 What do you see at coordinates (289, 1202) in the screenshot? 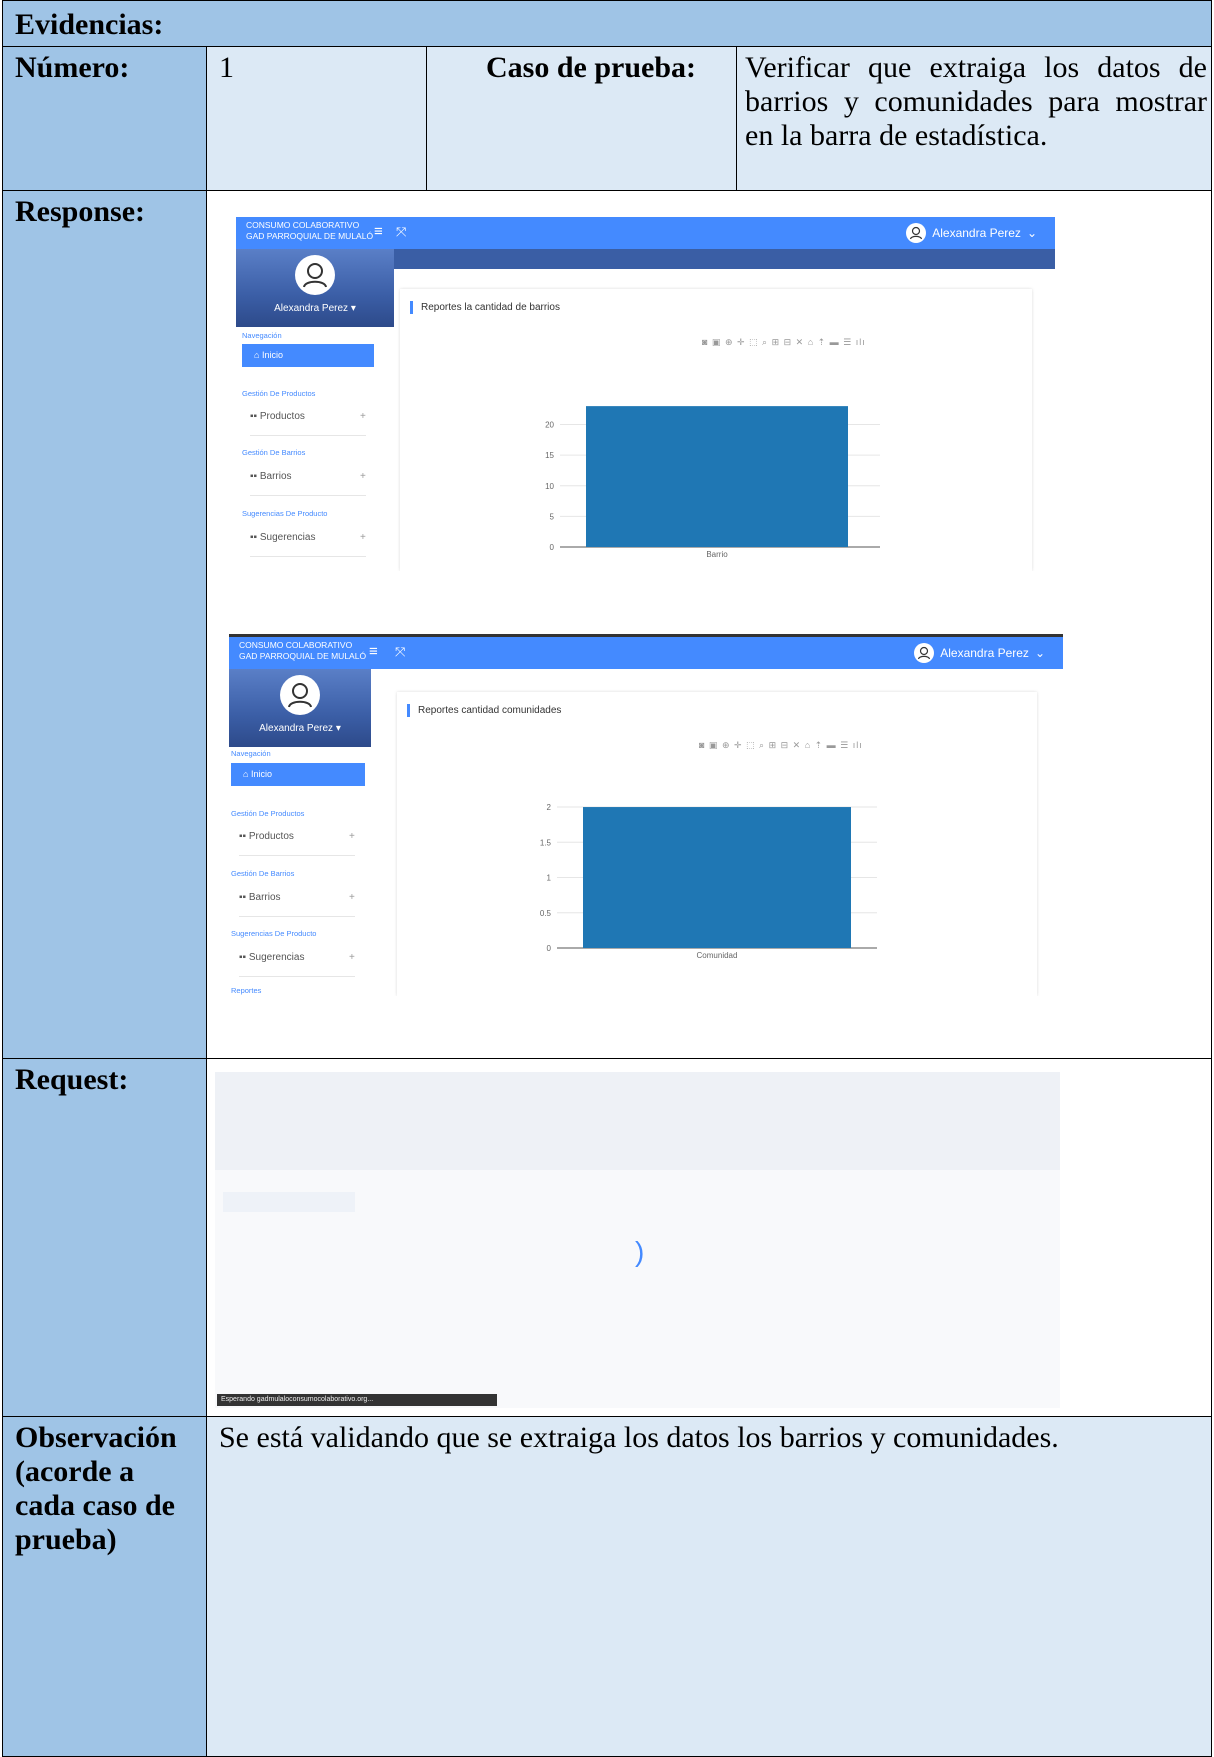
I see `faded-nav-item` at bounding box center [289, 1202].